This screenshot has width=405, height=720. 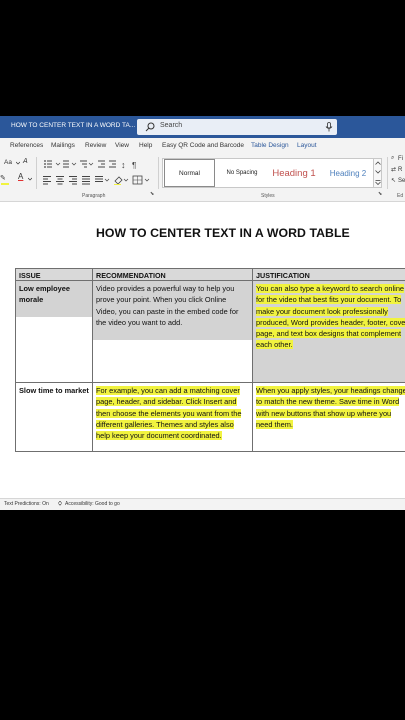 I want to click on tab-review: Review, so click(x=95, y=145).